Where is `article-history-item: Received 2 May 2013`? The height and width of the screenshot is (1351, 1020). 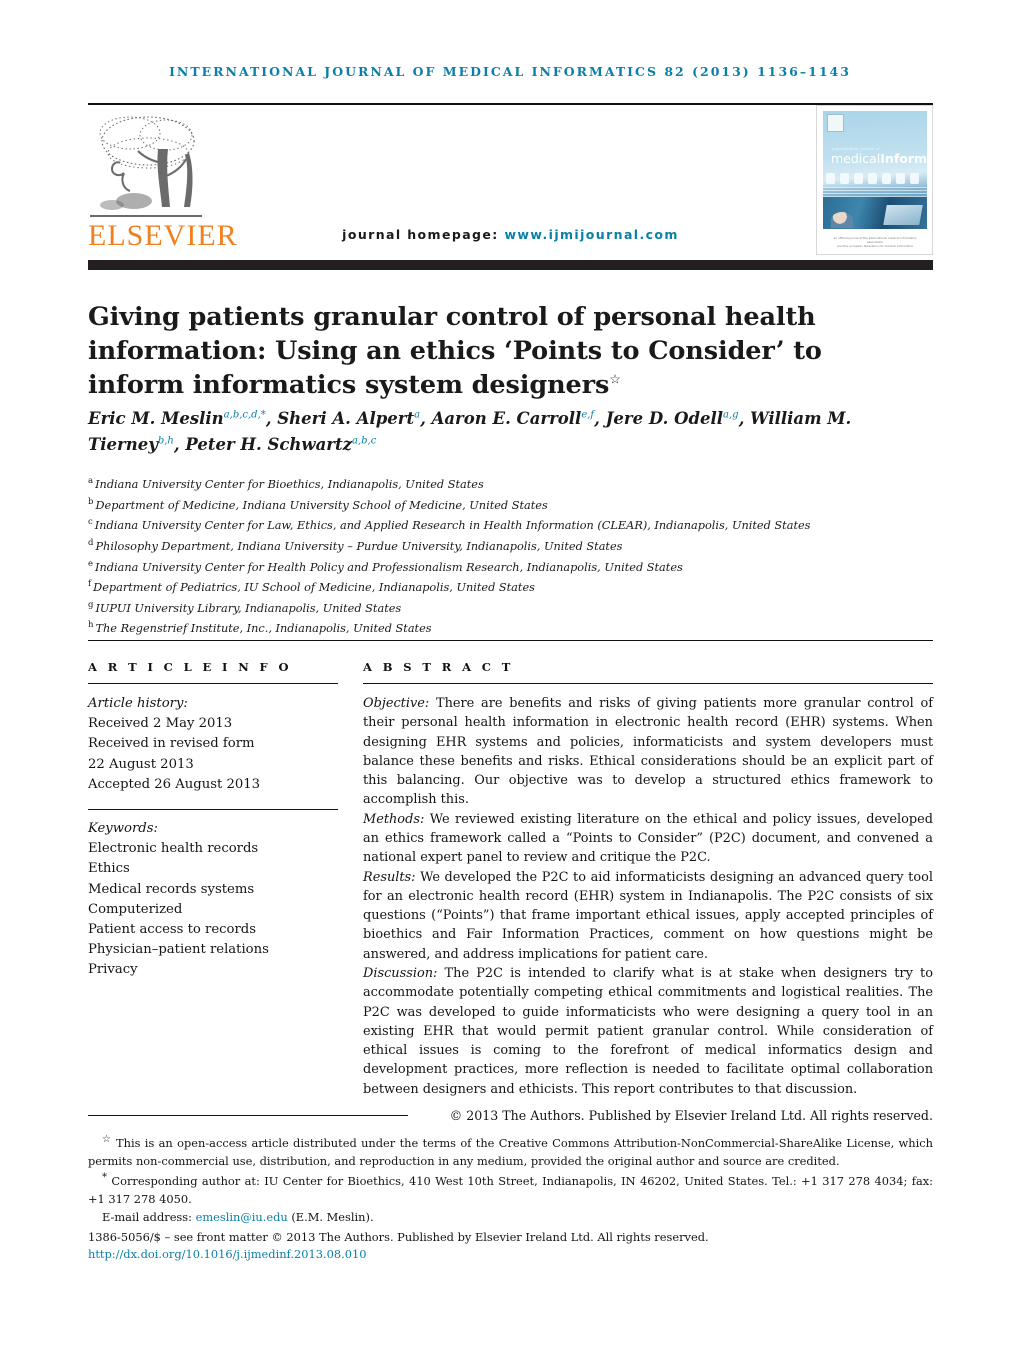 article-history-item: Received 2 May 2013 is located at coordinates (160, 724).